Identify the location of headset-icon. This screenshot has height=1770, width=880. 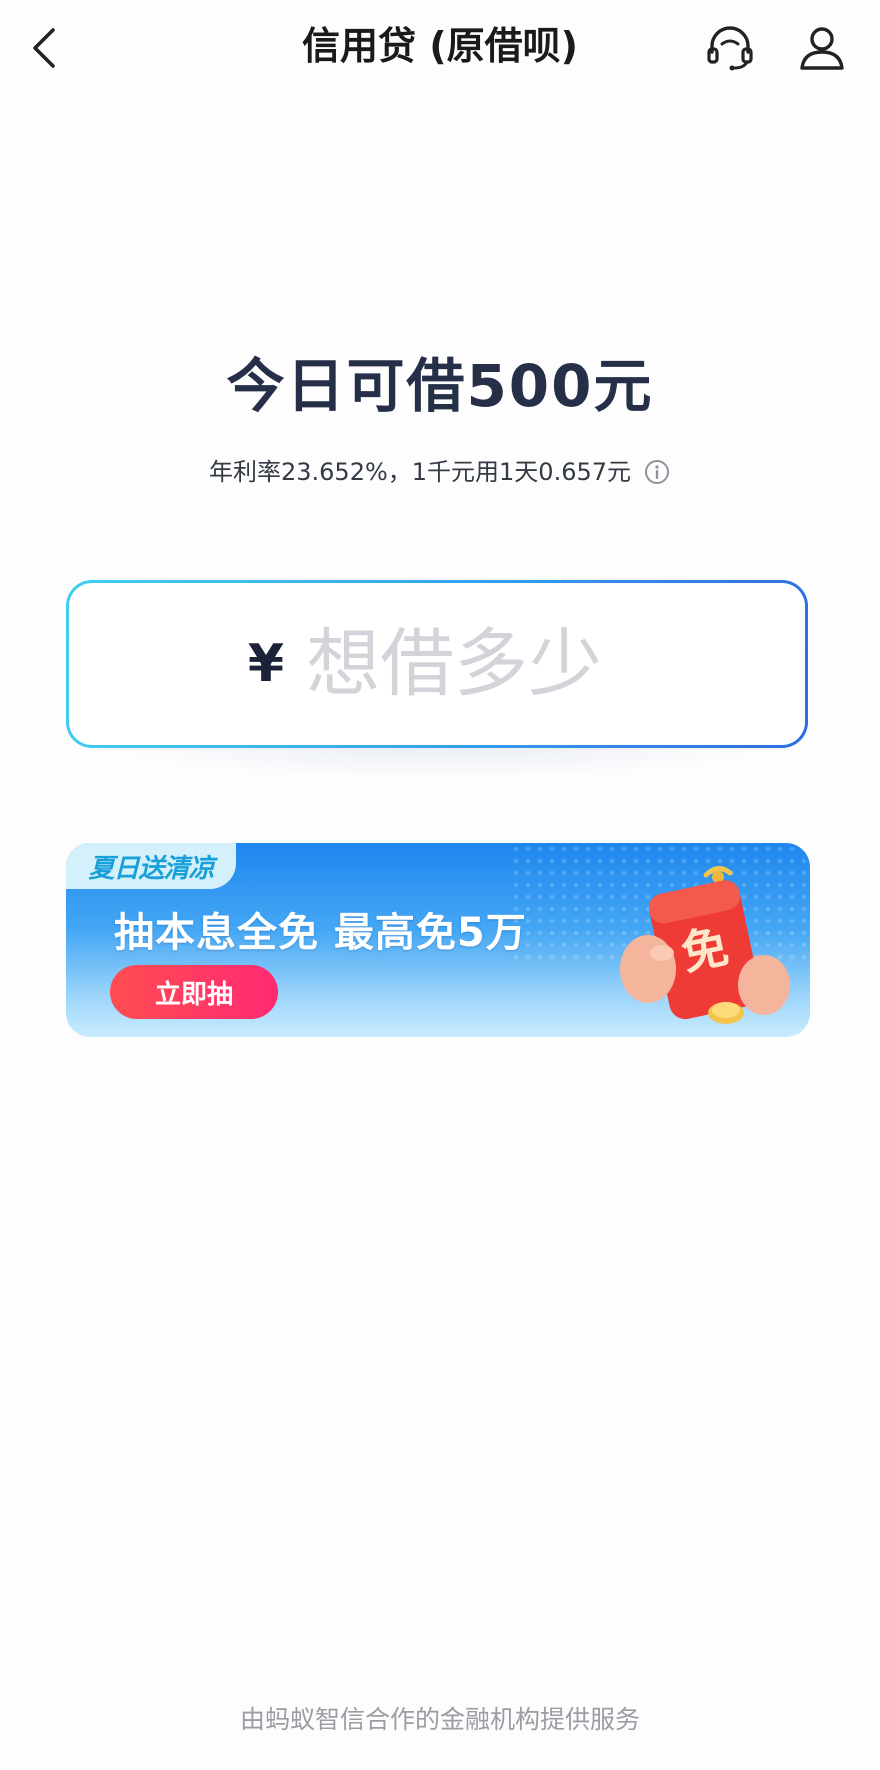
(730, 48).